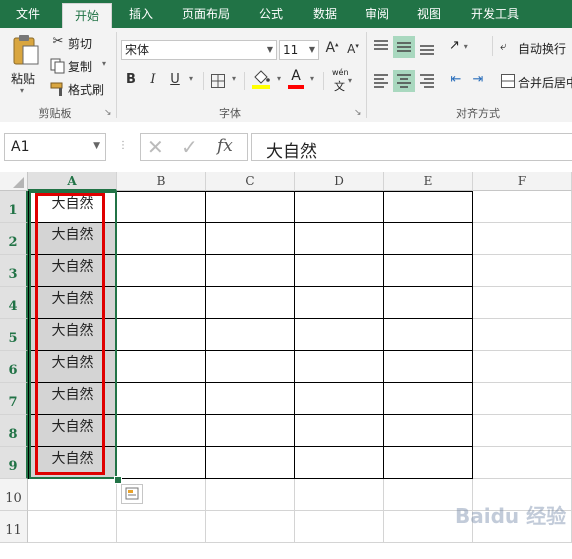  I want to click on cell-f8, so click(522, 431).